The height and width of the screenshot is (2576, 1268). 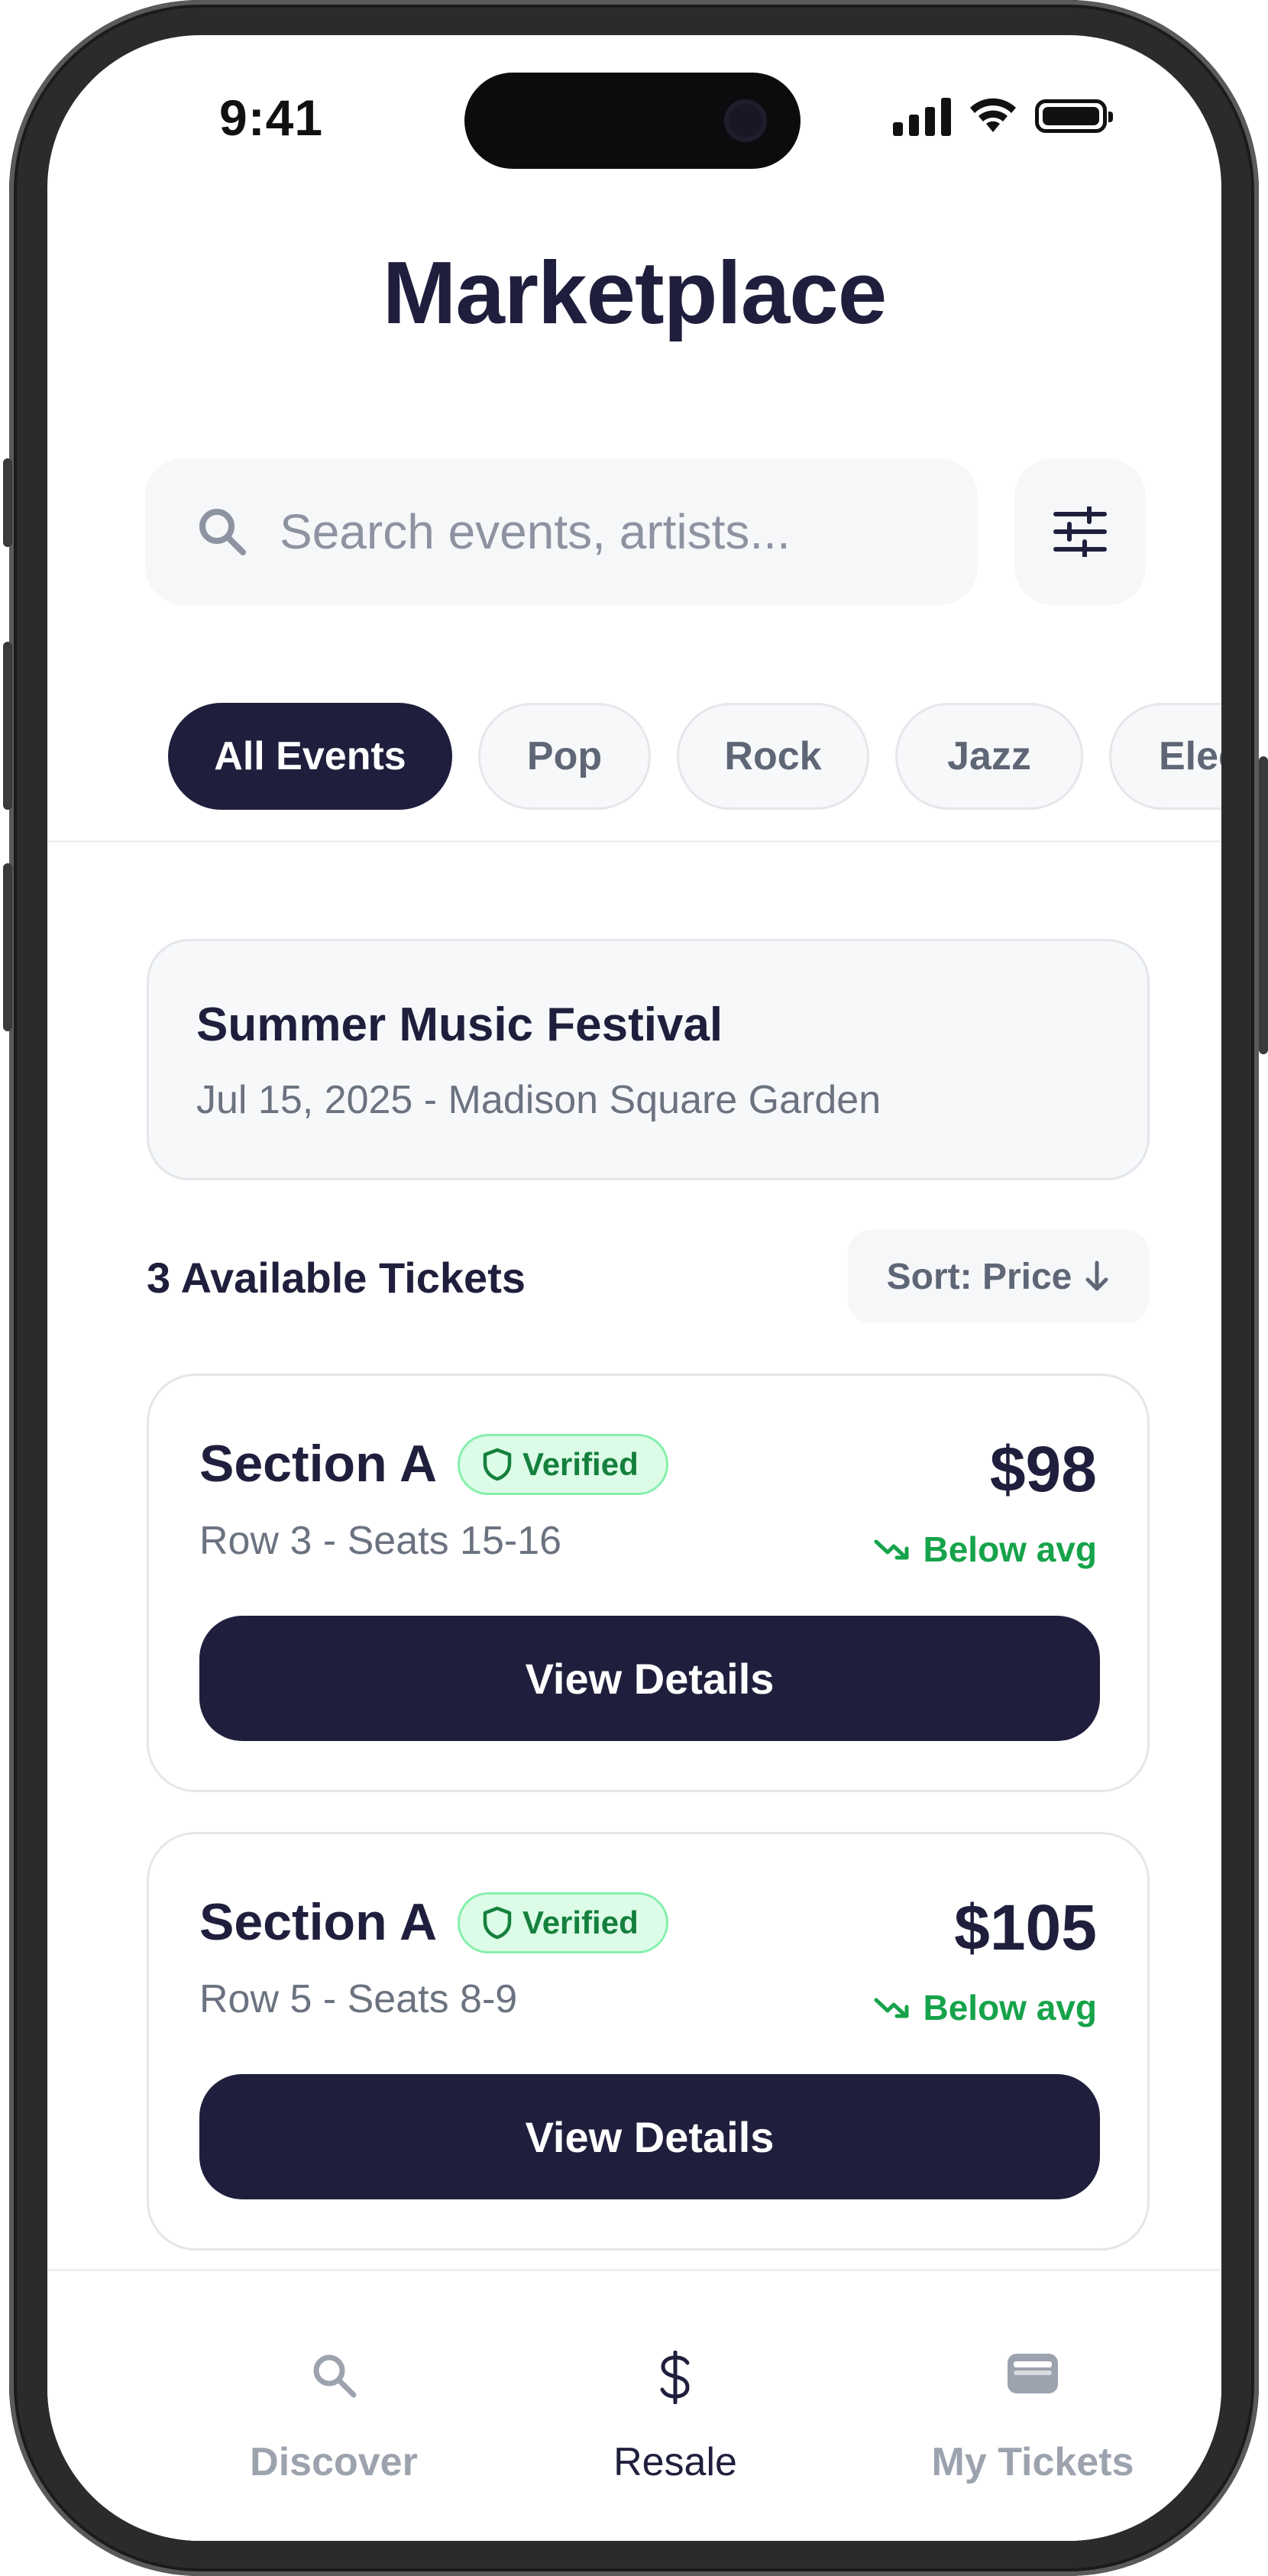 I want to click on phone-volume-up, so click(x=8, y=726).